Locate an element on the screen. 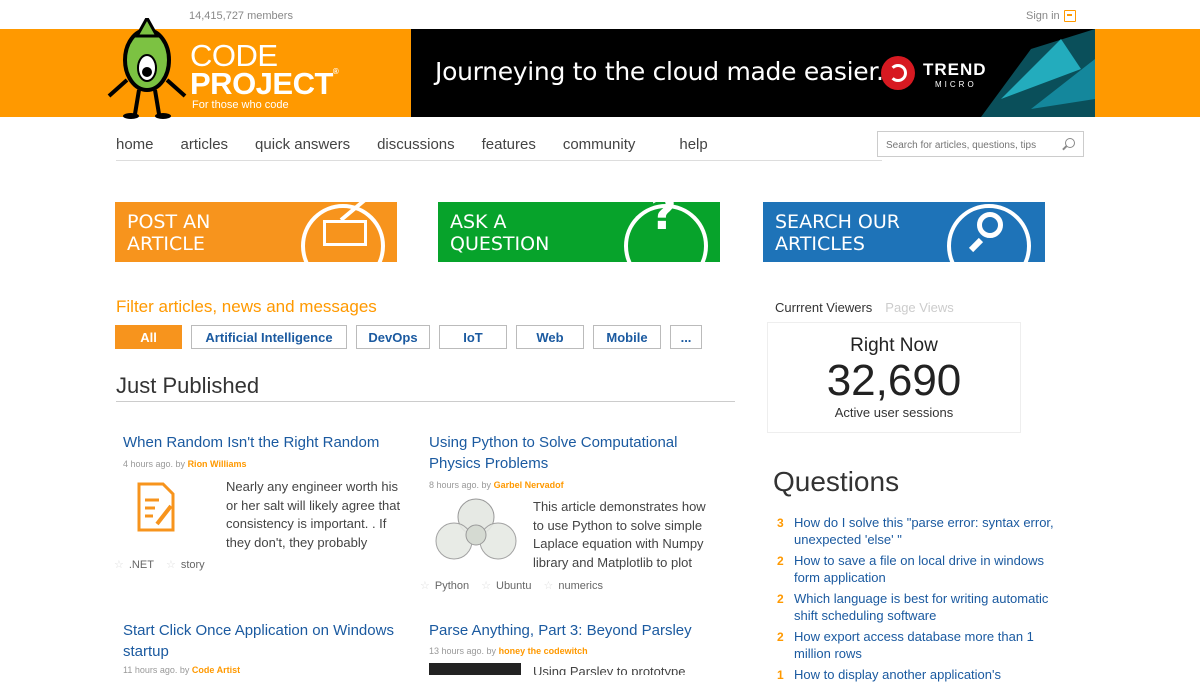 The image size is (1200, 687). article-tag: ☆ Ubuntu is located at coordinates (506, 585).